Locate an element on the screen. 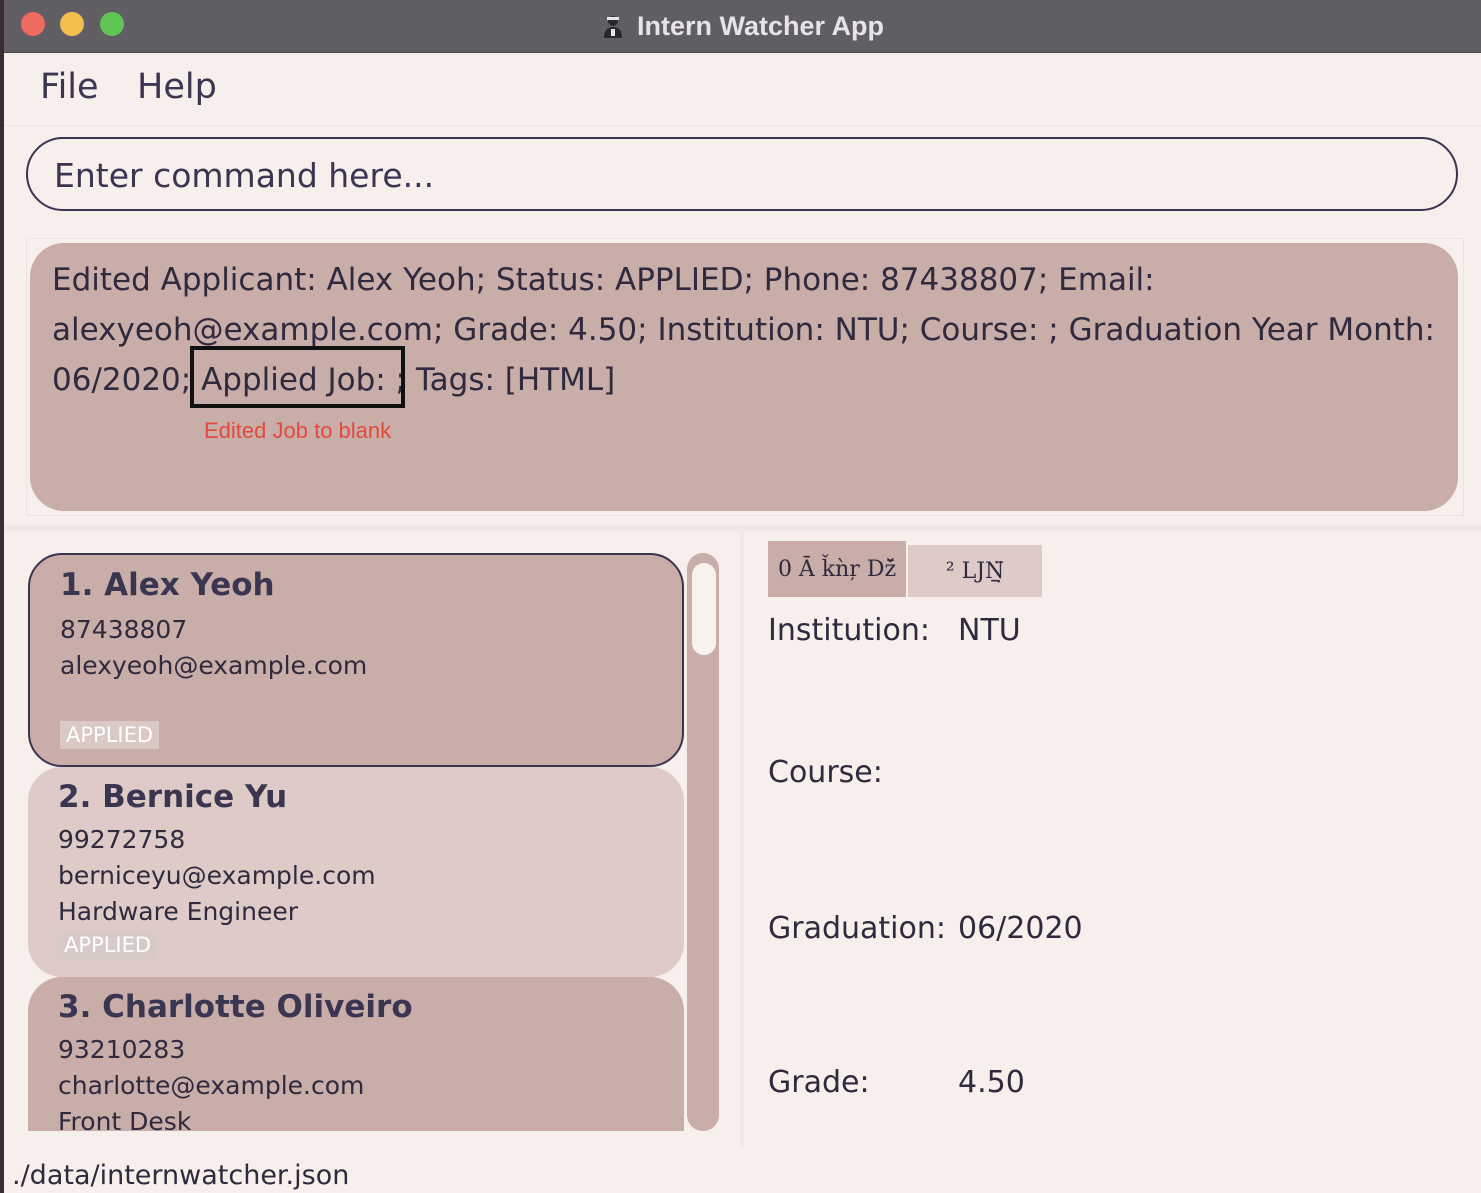 The height and width of the screenshot is (1193, 1481). menu-file: File is located at coordinates (69, 87).